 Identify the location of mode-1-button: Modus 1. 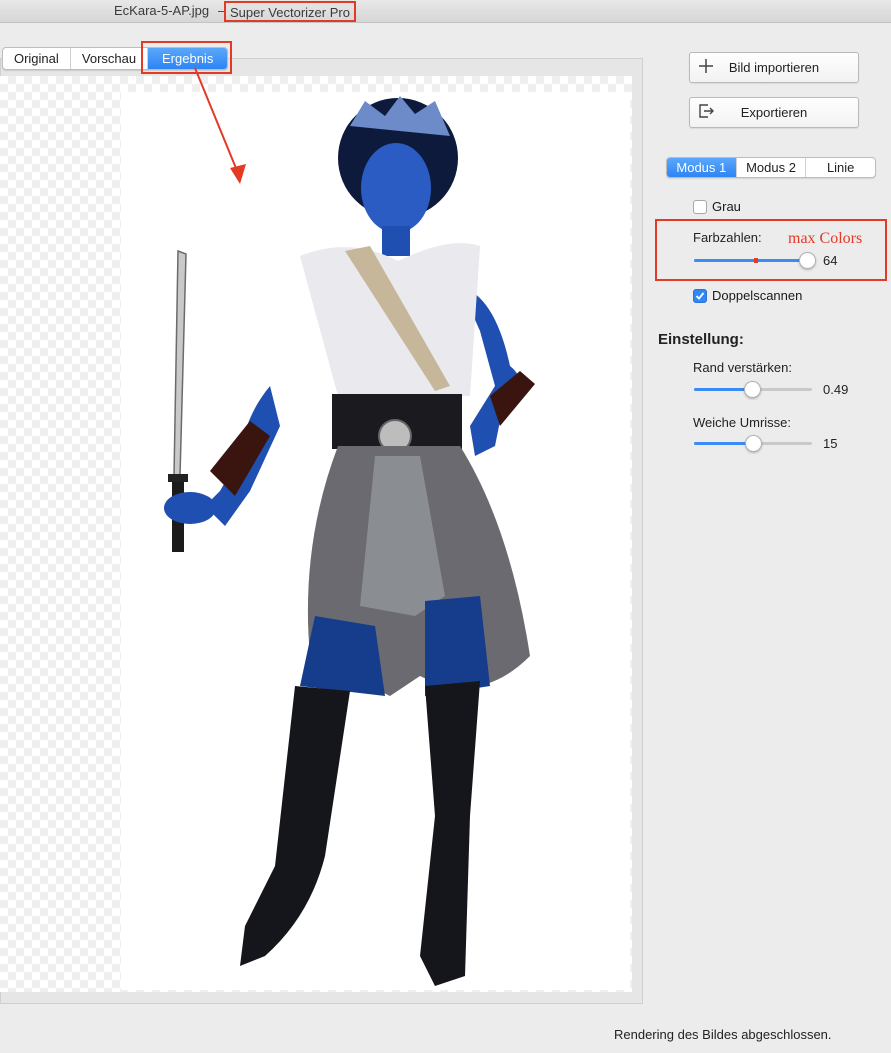
(701, 167).